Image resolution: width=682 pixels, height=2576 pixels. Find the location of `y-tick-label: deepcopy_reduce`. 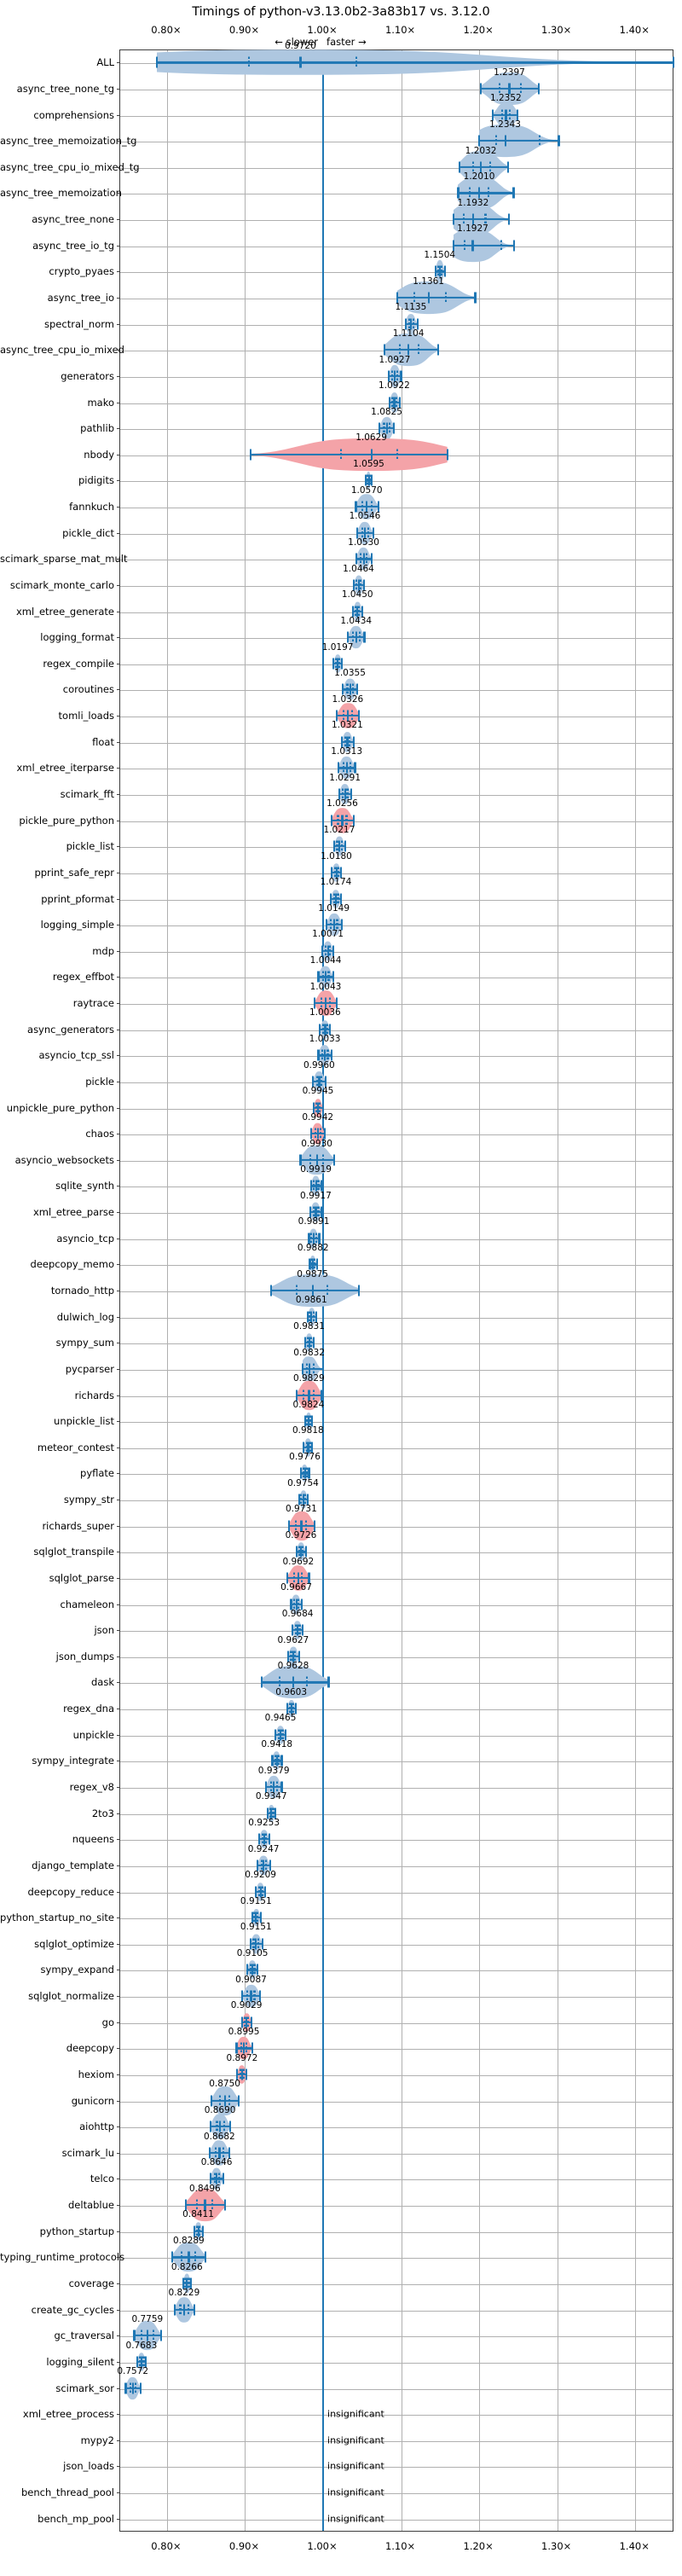

y-tick-label: deepcopy_reduce is located at coordinates (70, 1891).